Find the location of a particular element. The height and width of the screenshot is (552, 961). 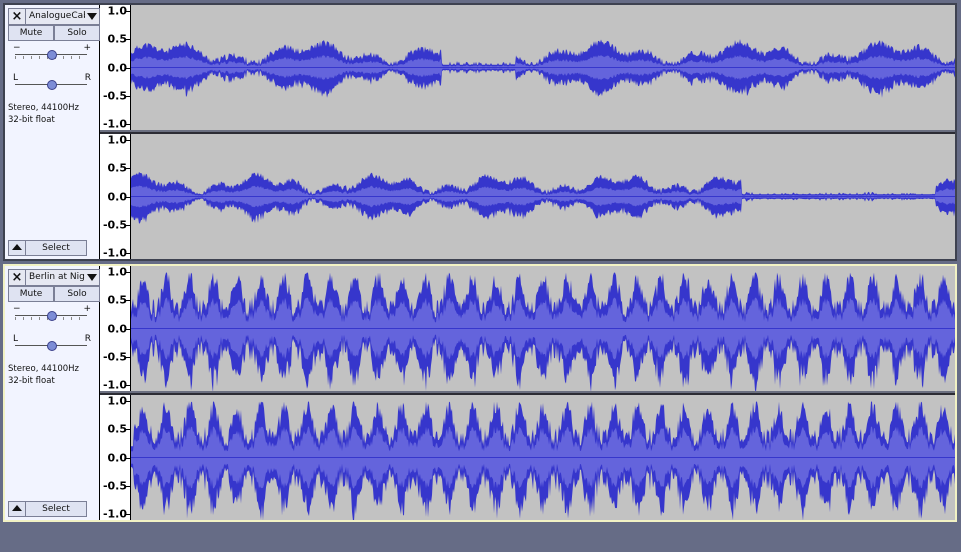

track-name-menu: Berlin at Night is located at coordinates (62, 277).